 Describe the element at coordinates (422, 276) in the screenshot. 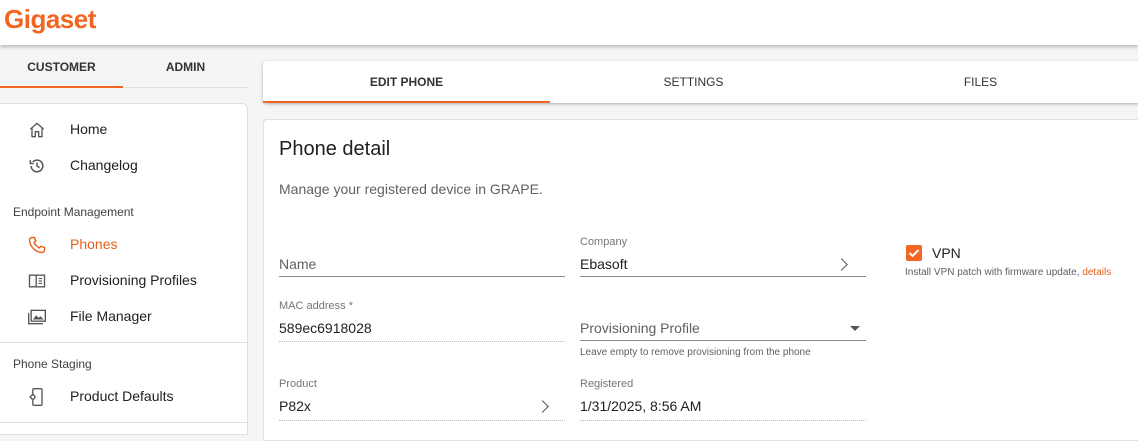

I see `name-underline` at that location.